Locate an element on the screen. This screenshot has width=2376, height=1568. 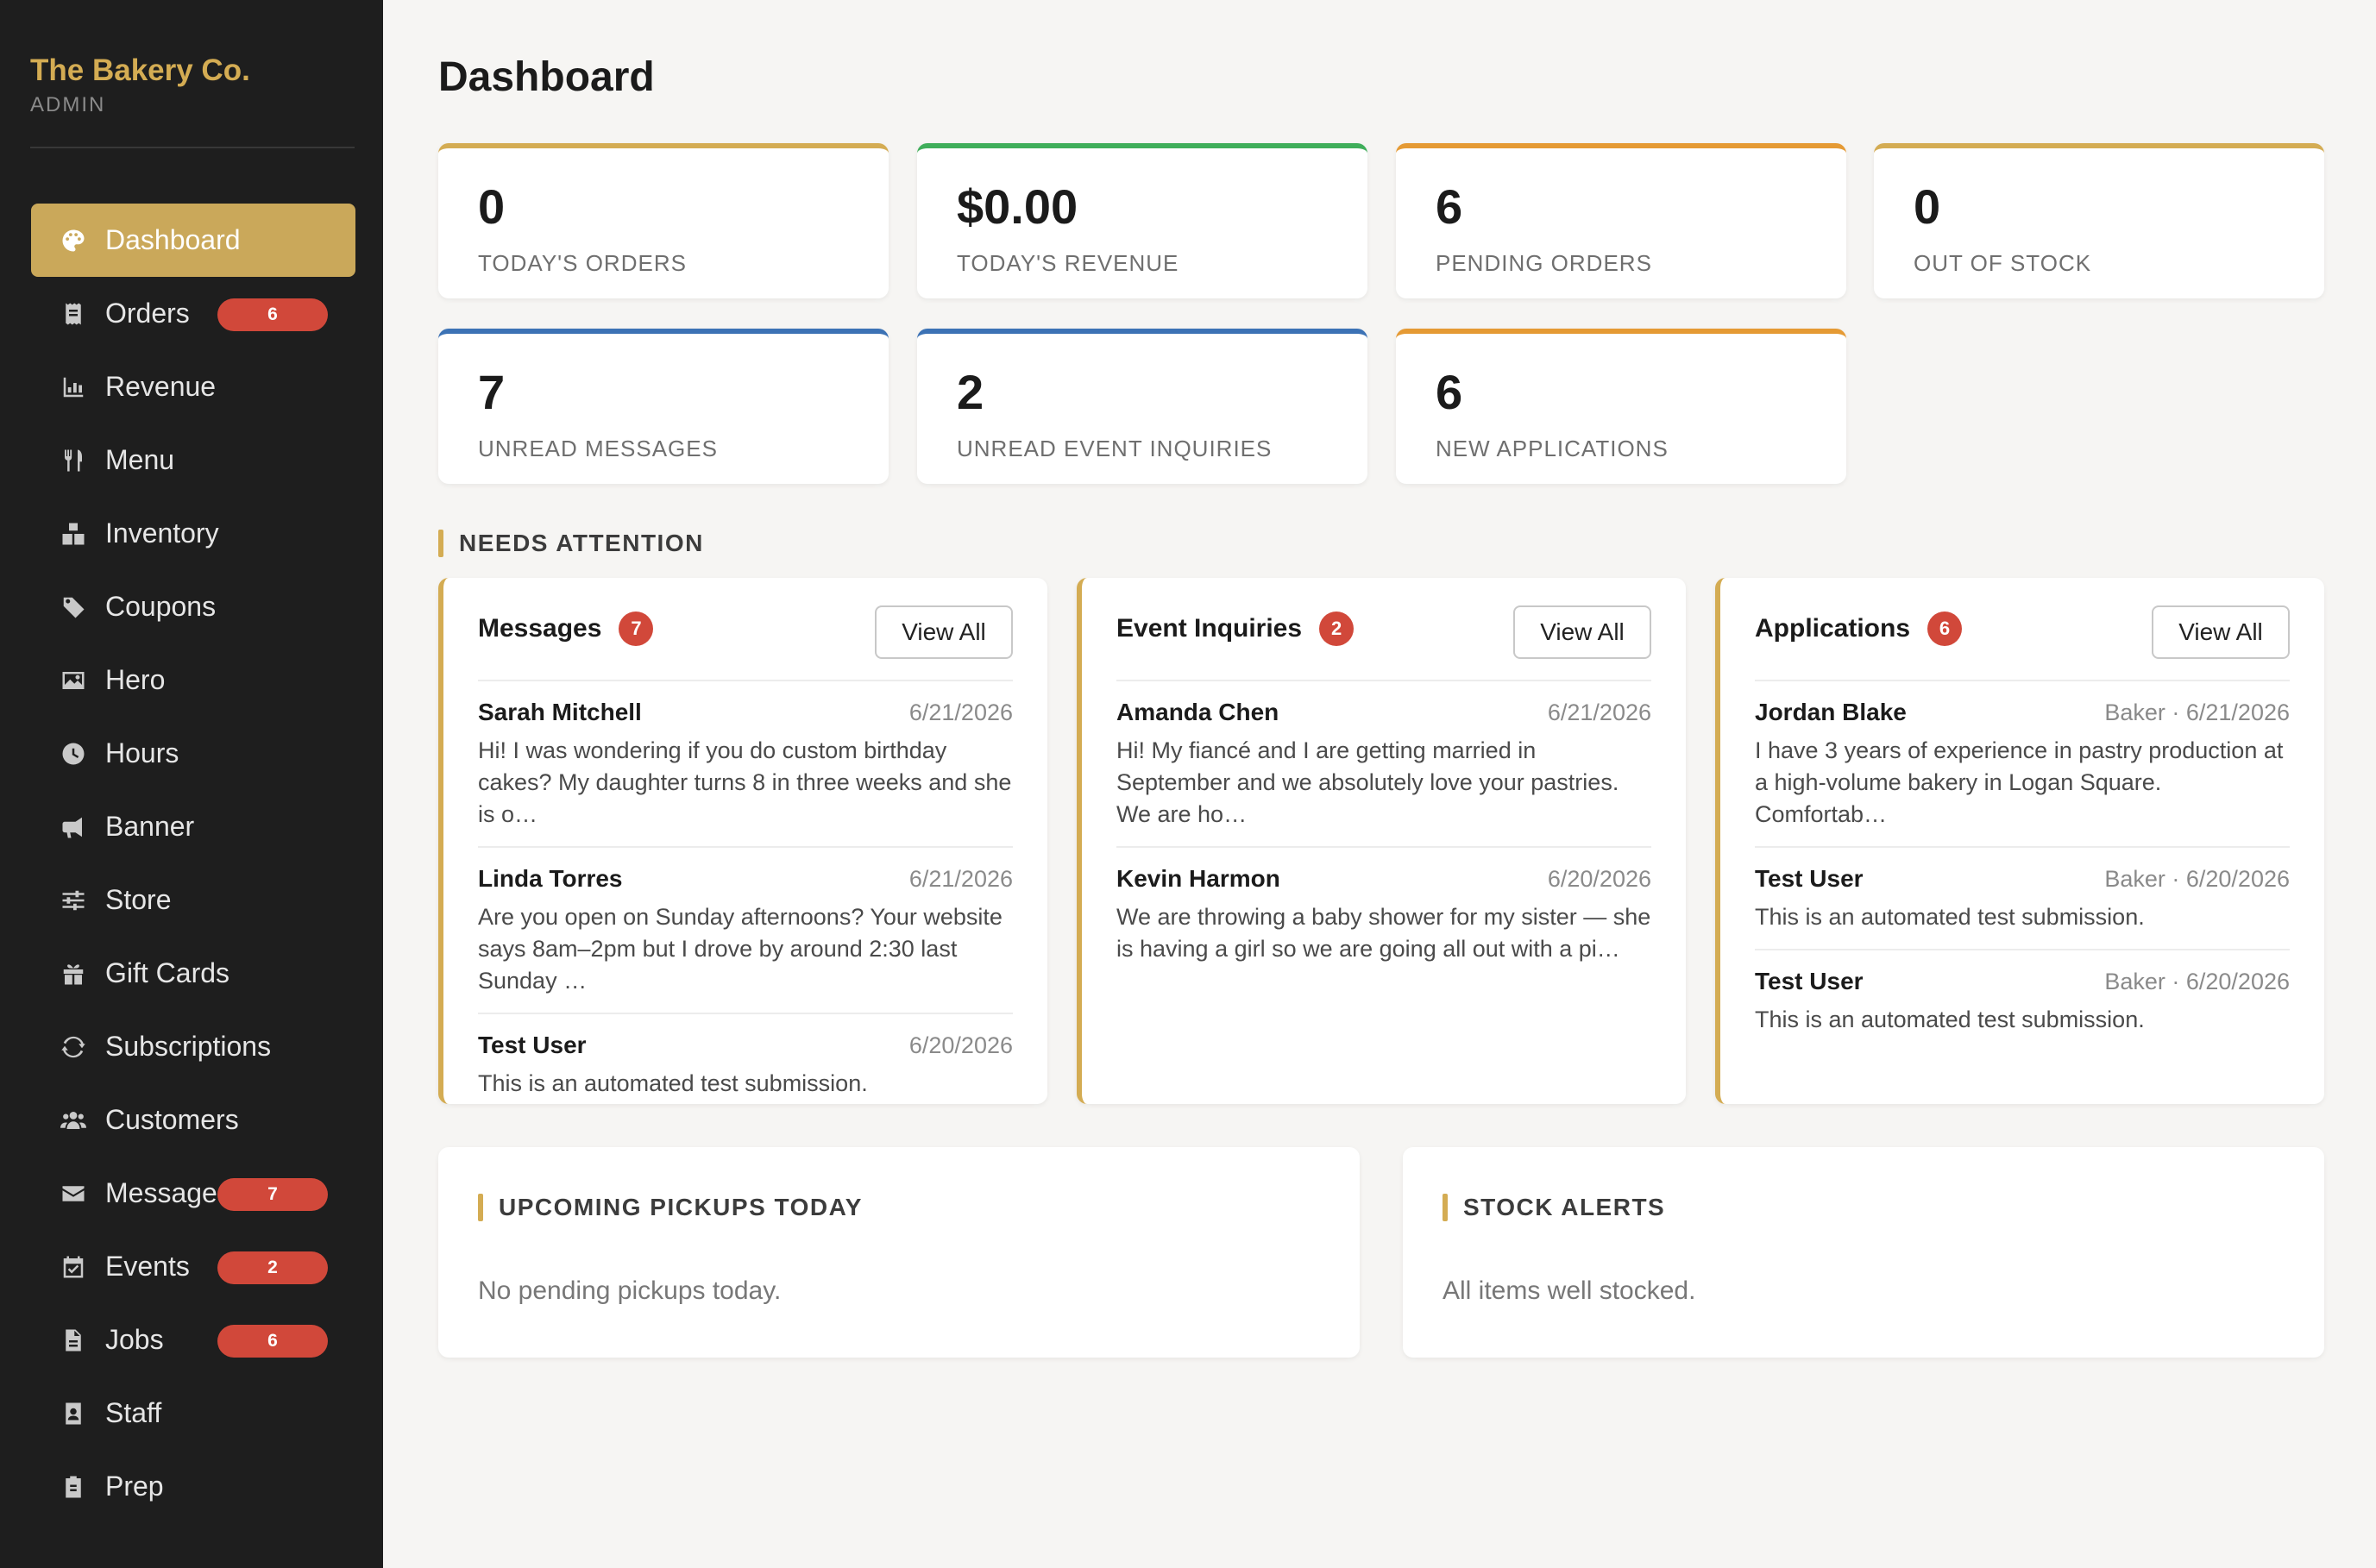
sidebar-item-dashboard: Dashboard is located at coordinates (193, 240).